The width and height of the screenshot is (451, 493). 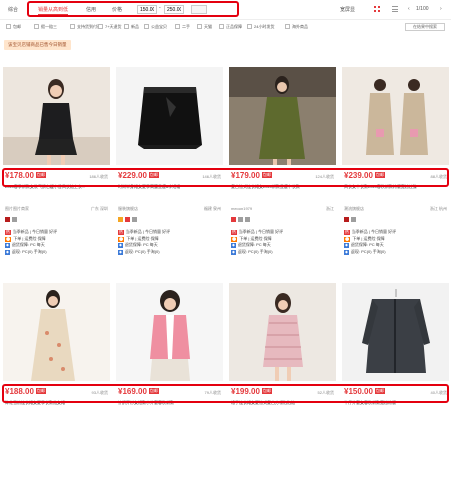 What do you see at coordinates (128, 208) in the screenshot?
I see `shop-name: 服装旗舰店` at bounding box center [128, 208].